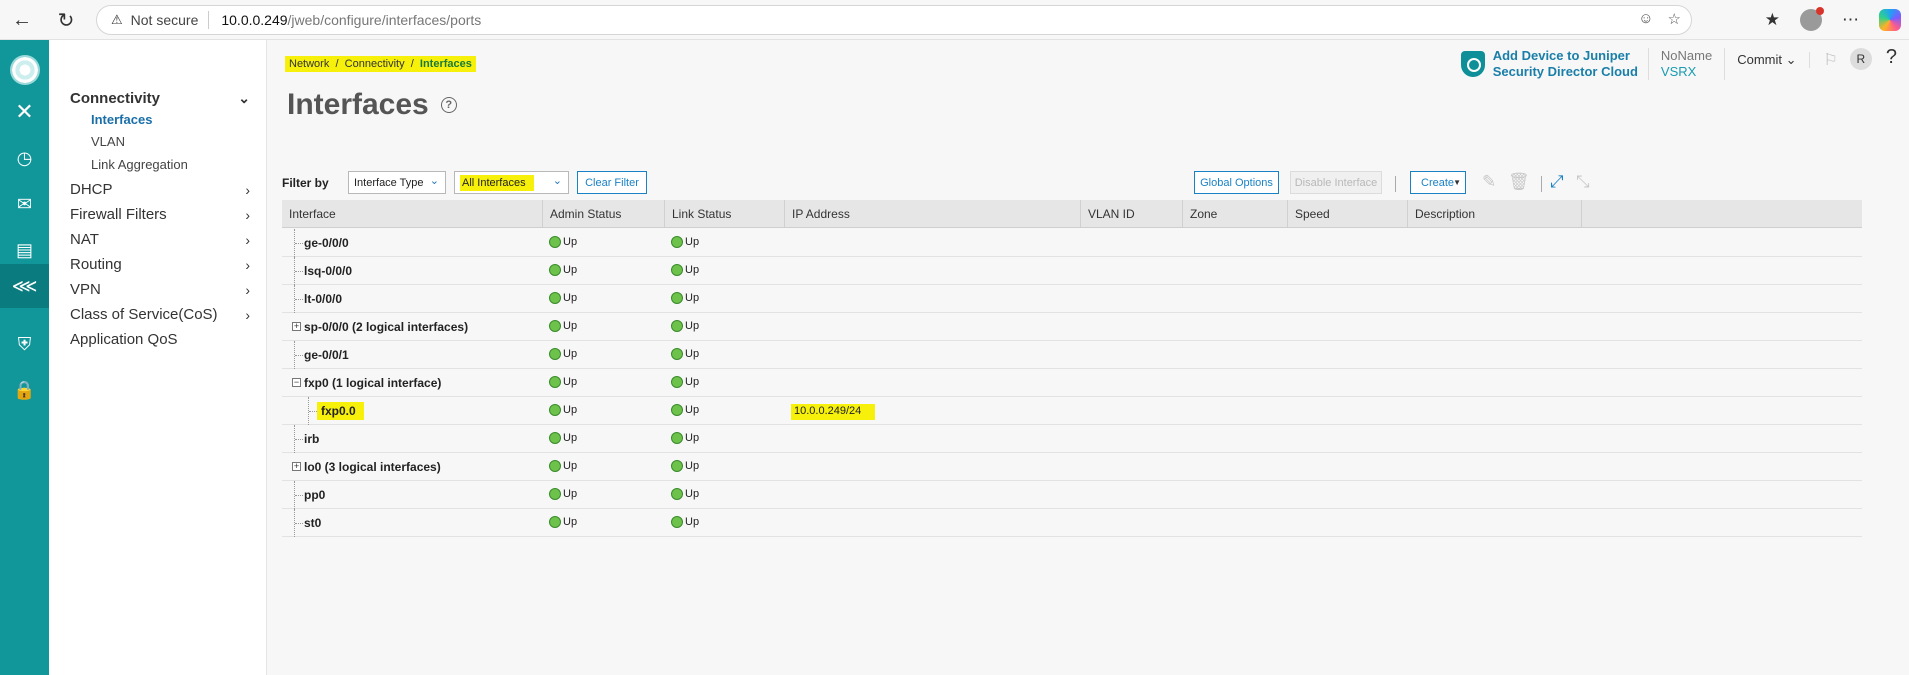 The image size is (1909, 675). Describe the element at coordinates (121, 119) in the screenshot. I see `sidebar-subitem-interfaces: Interfaces` at that location.